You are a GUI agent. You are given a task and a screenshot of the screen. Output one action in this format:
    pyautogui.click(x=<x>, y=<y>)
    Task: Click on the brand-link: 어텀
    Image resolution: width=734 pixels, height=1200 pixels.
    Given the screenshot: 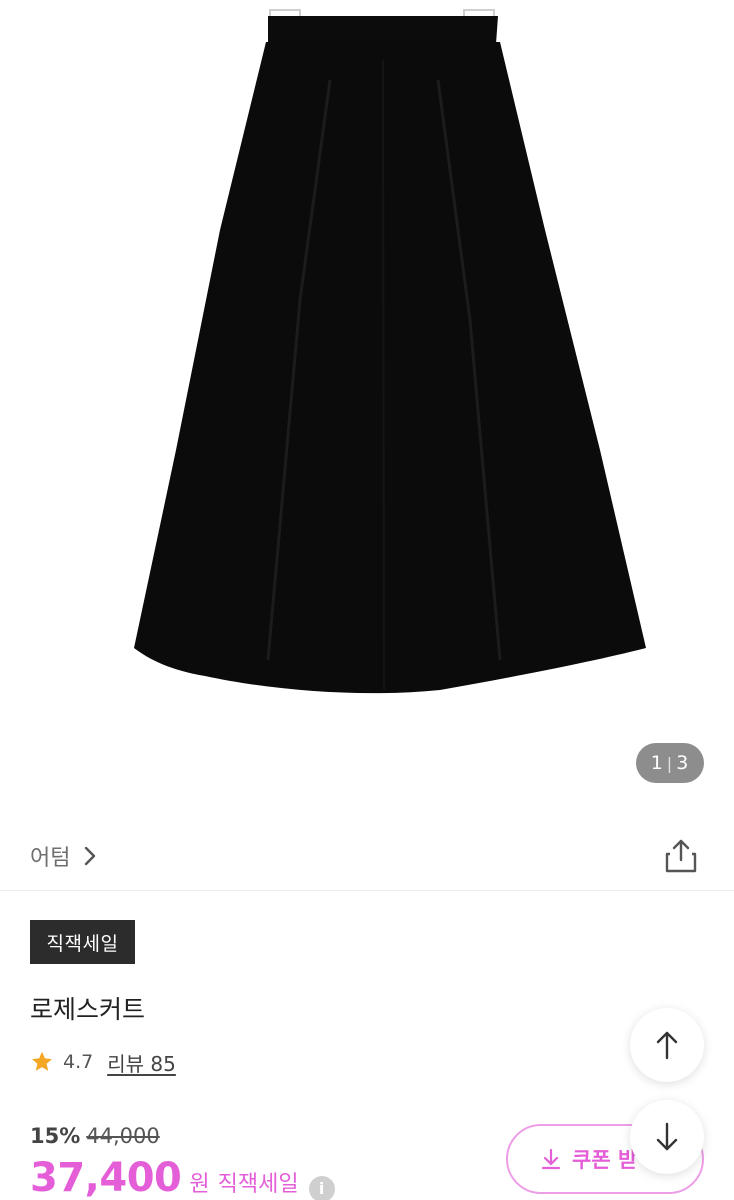 What is the action you would take?
    pyautogui.click(x=63, y=856)
    